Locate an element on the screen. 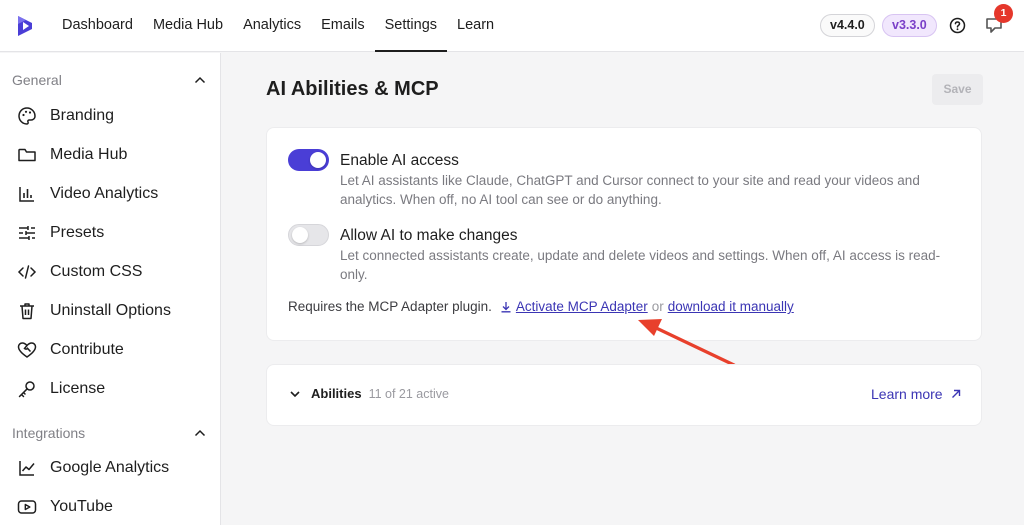 The height and width of the screenshot is (525, 1024). notification-count-badge: 1 is located at coordinates (1003, 13).